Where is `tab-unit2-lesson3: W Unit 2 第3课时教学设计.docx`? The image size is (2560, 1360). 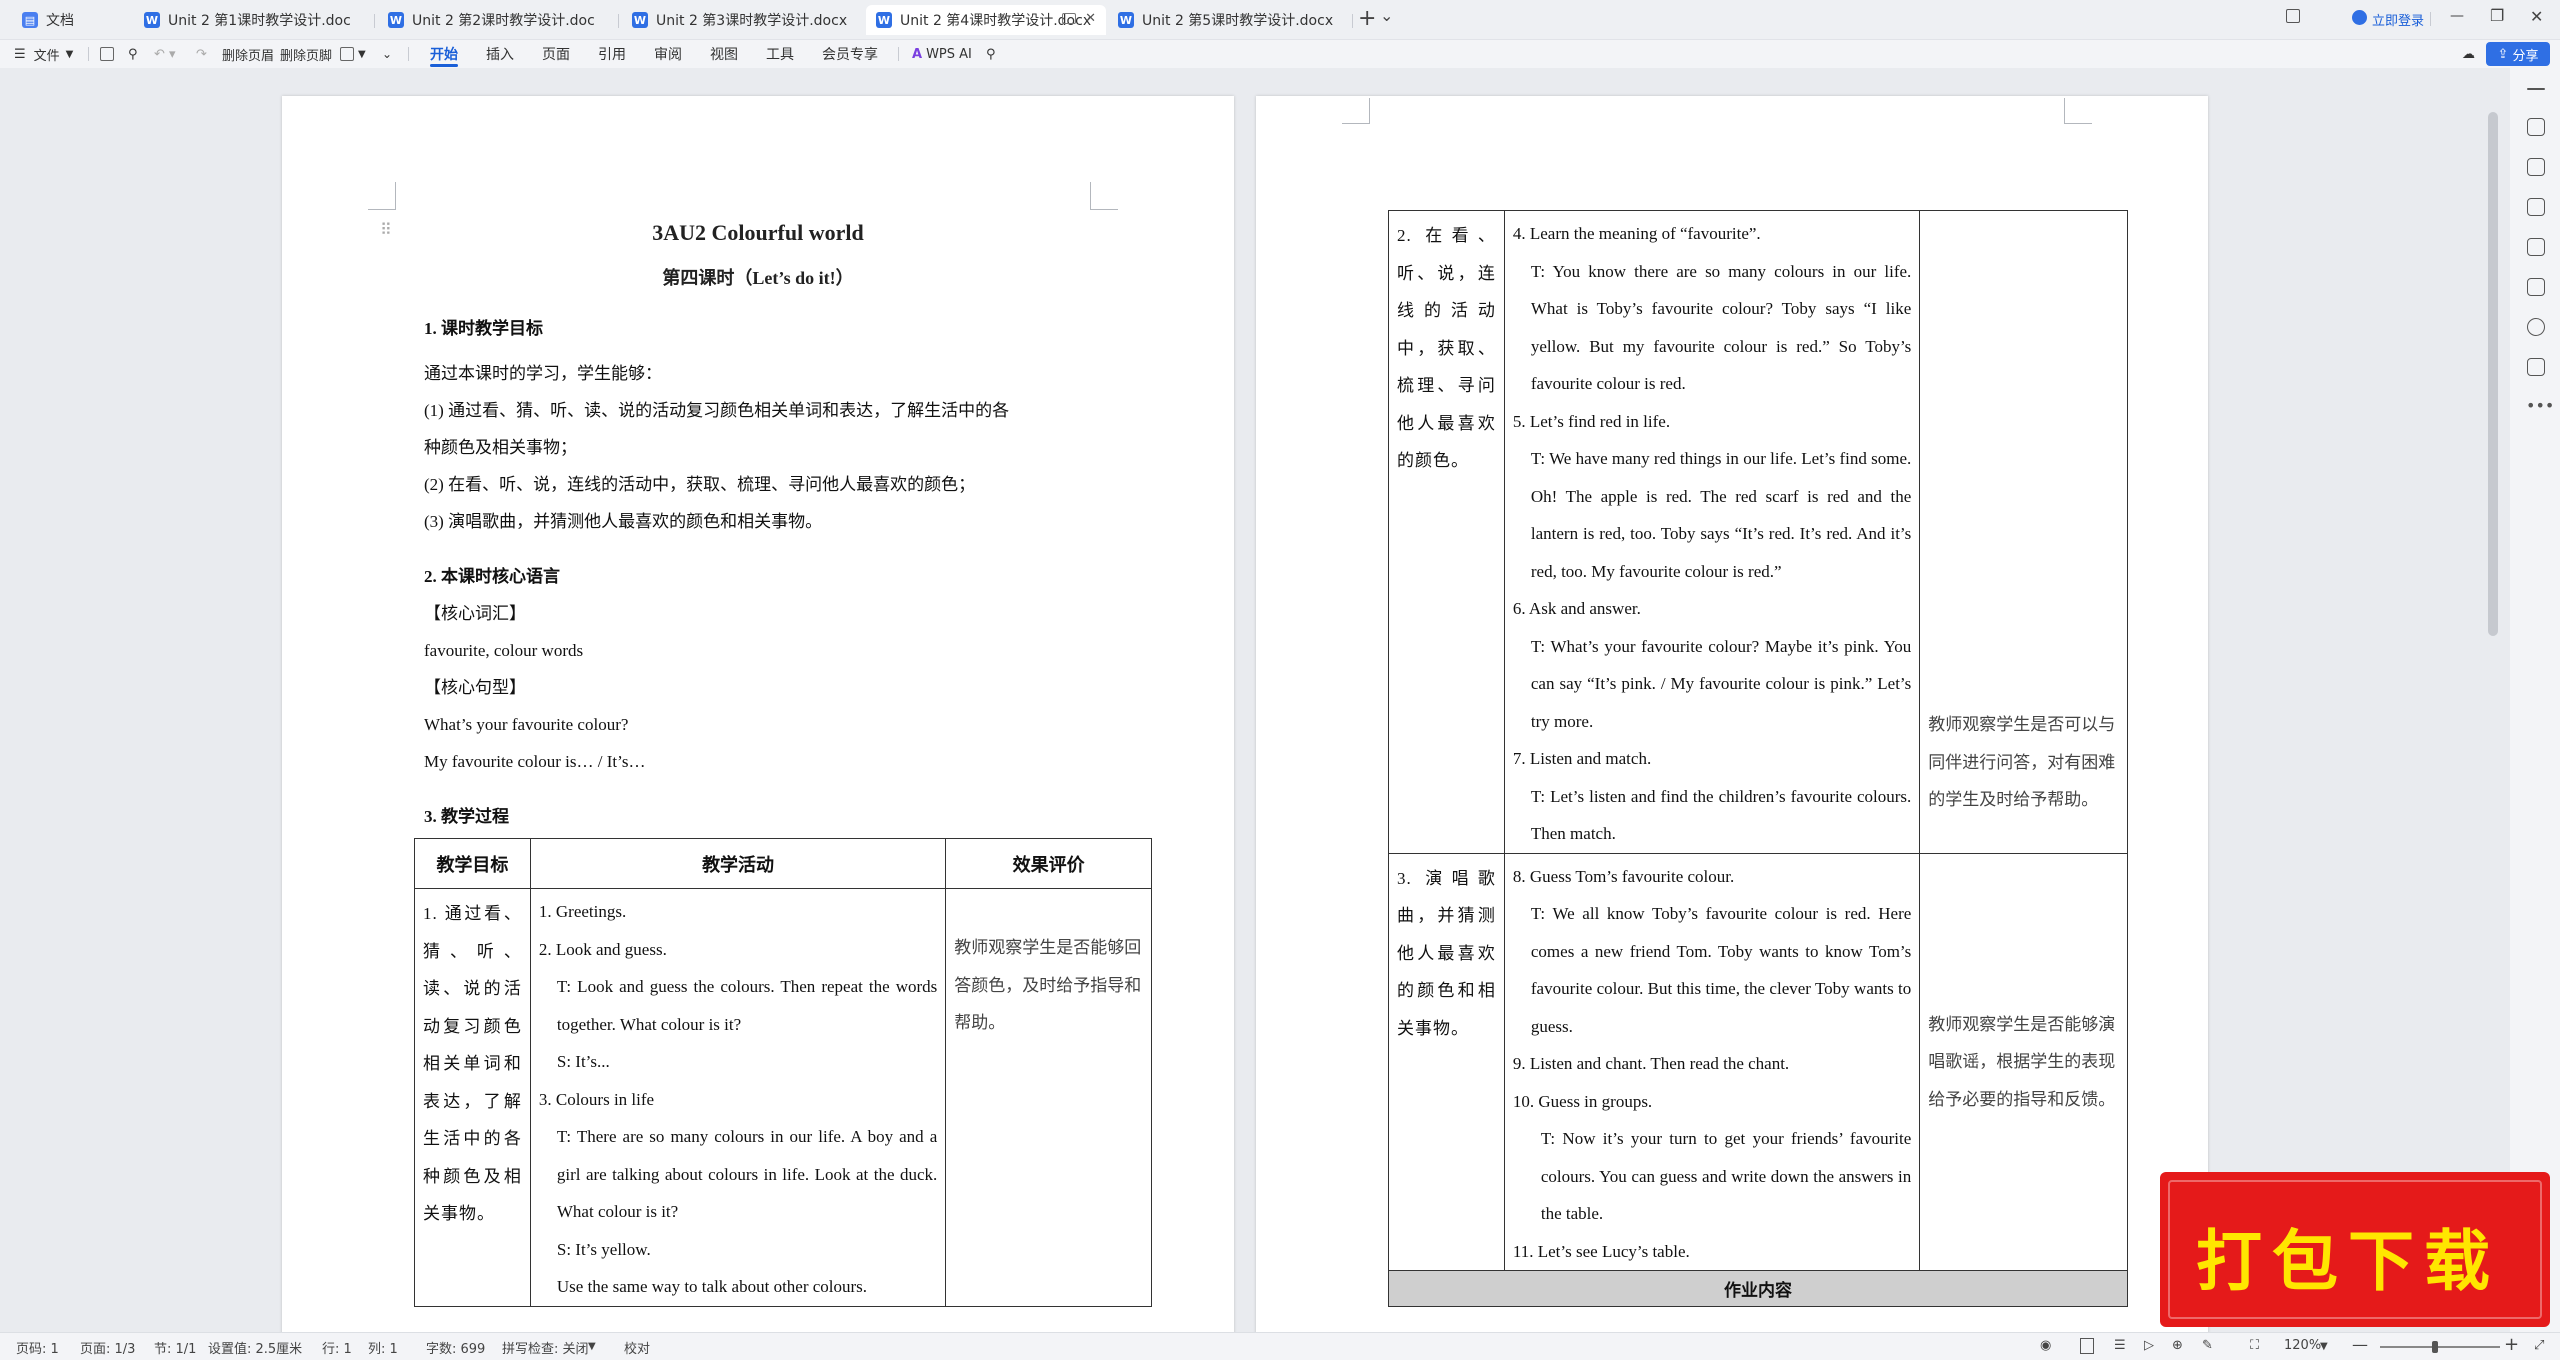
tab-unit2-lesson3: W Unit 2 第3课时教学设计.docx is located at coordinates (743, 20).